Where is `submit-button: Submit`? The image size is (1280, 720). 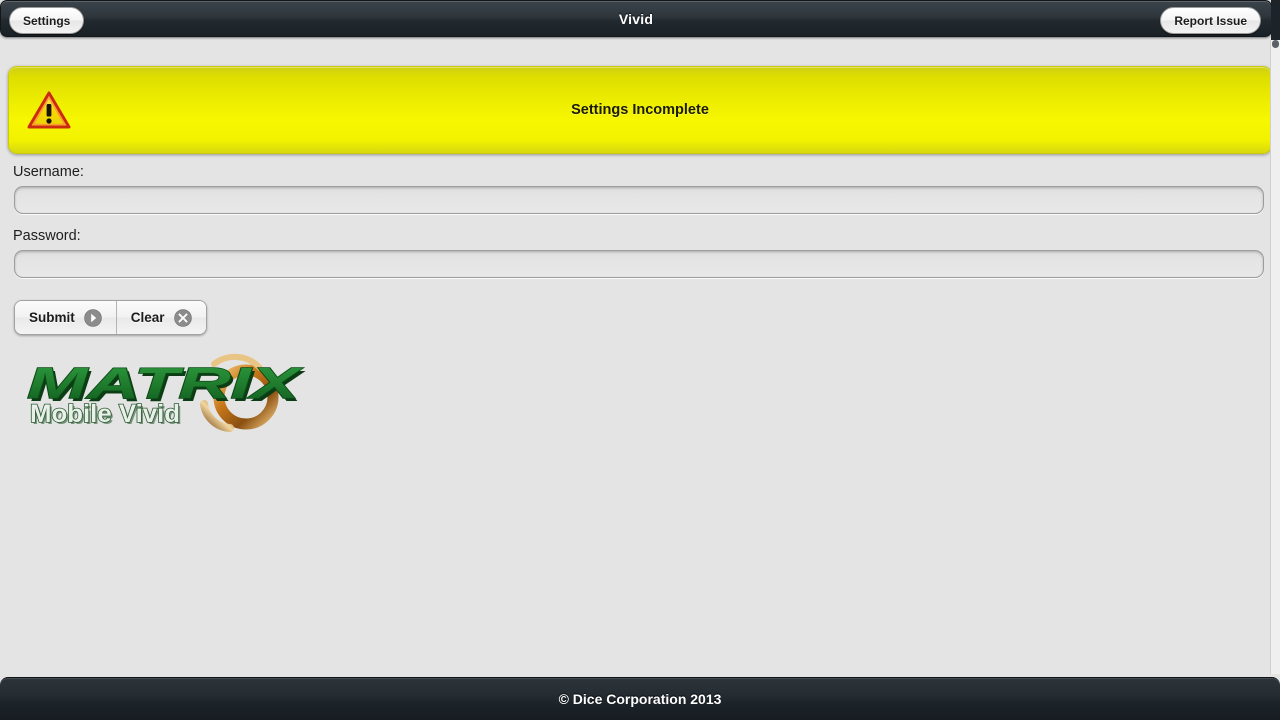
submit-button: Submit is located at coordinates (65, 317).